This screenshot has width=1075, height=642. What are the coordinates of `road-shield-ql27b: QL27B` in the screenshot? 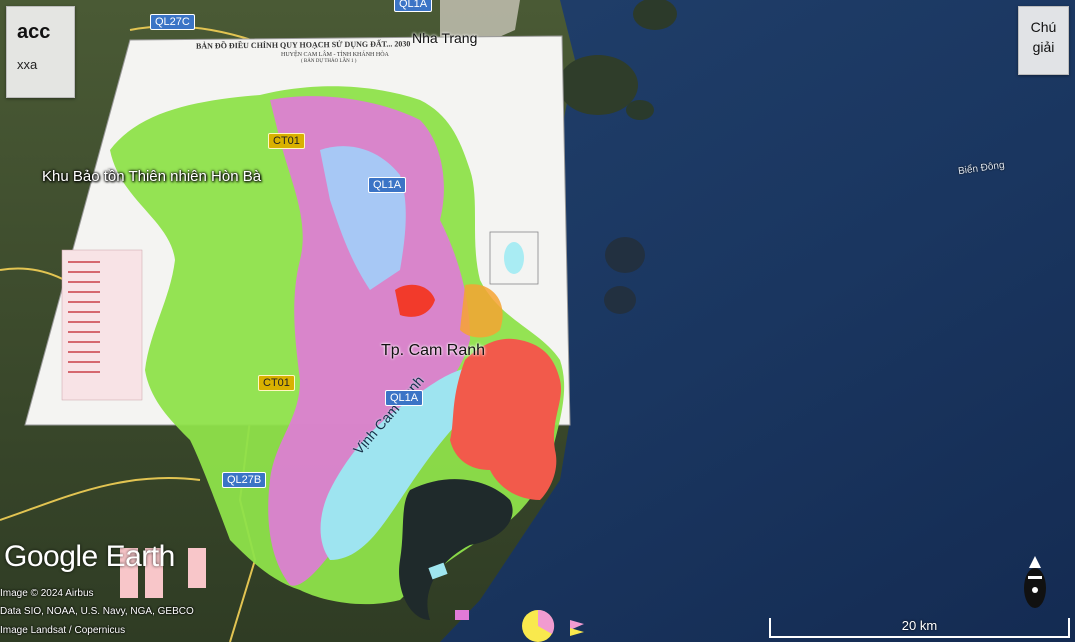 It's located at (244, 480).